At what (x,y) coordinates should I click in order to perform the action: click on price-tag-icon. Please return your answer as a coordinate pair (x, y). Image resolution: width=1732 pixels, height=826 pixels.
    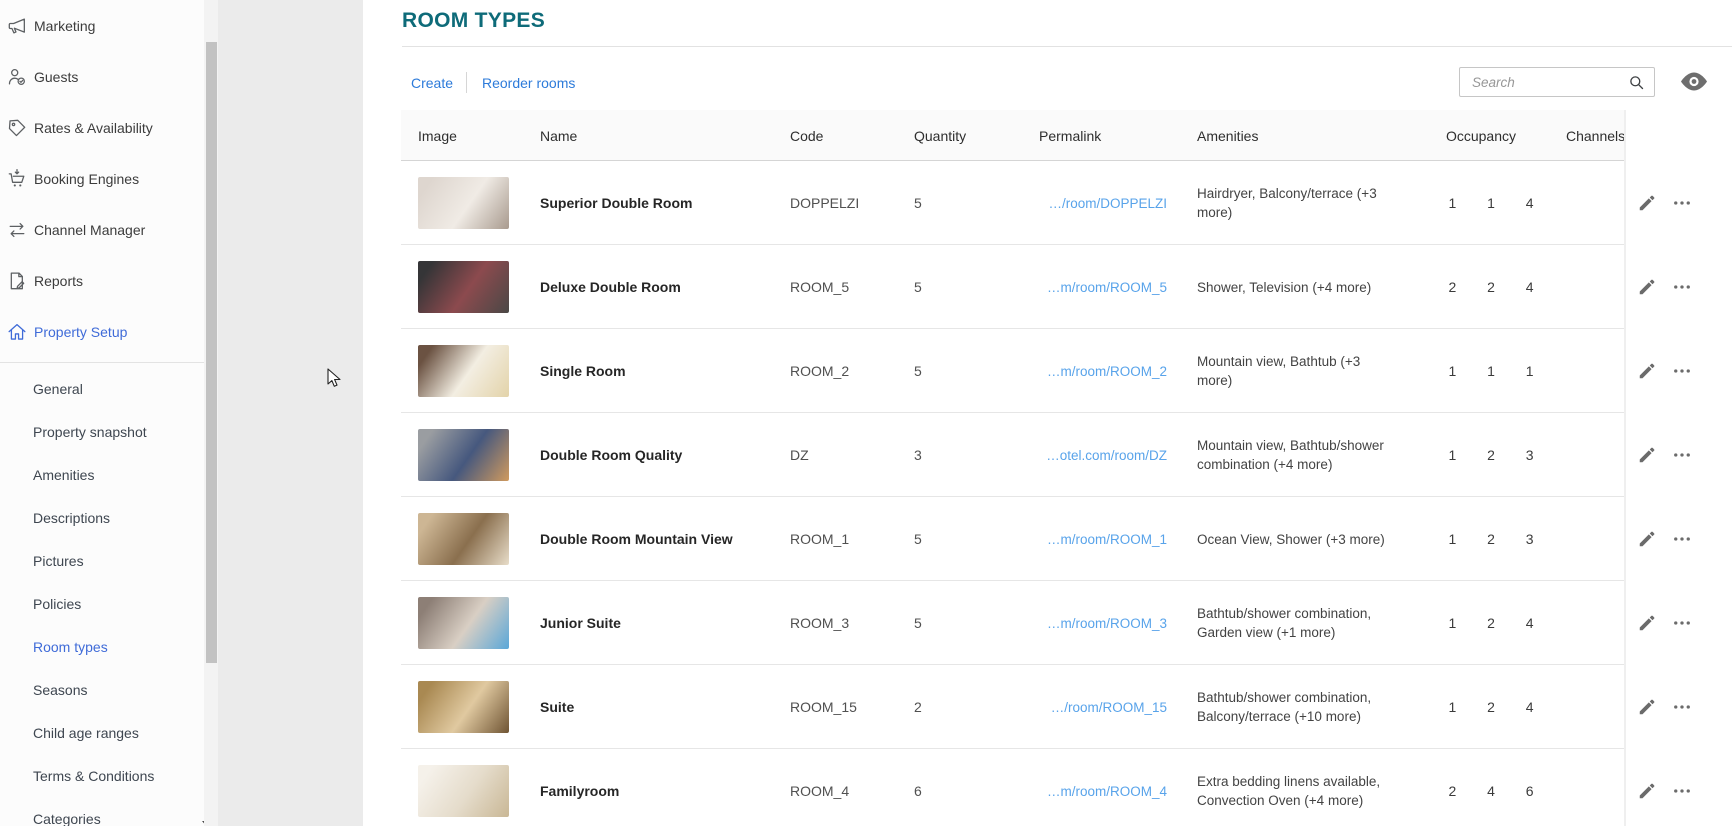
    Looking at the image, I should click on (17, 128).